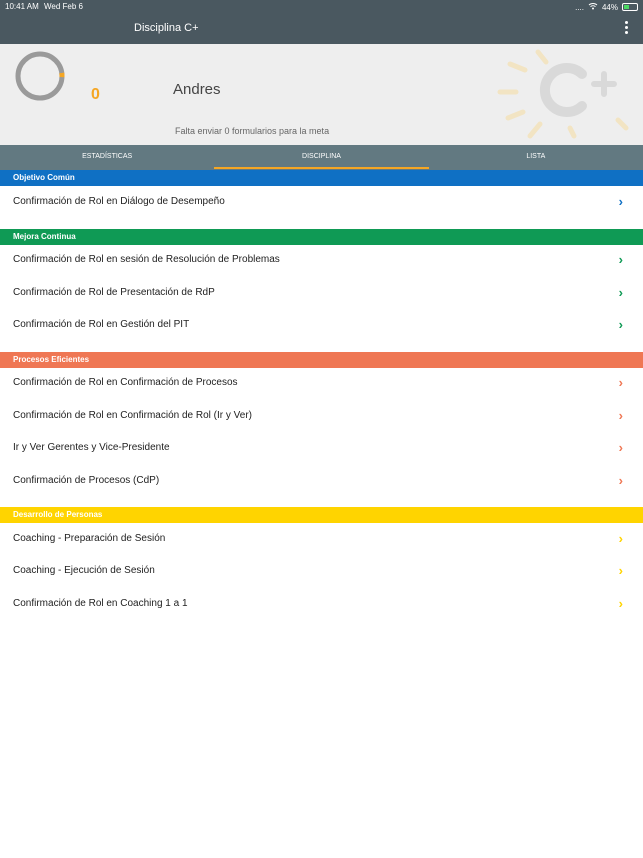  What do you see at coordinates (321, 539) in the screenshot?
I see `list-item: Coaching - Preparación de Sesión ›` at bounding box center [321, 539].